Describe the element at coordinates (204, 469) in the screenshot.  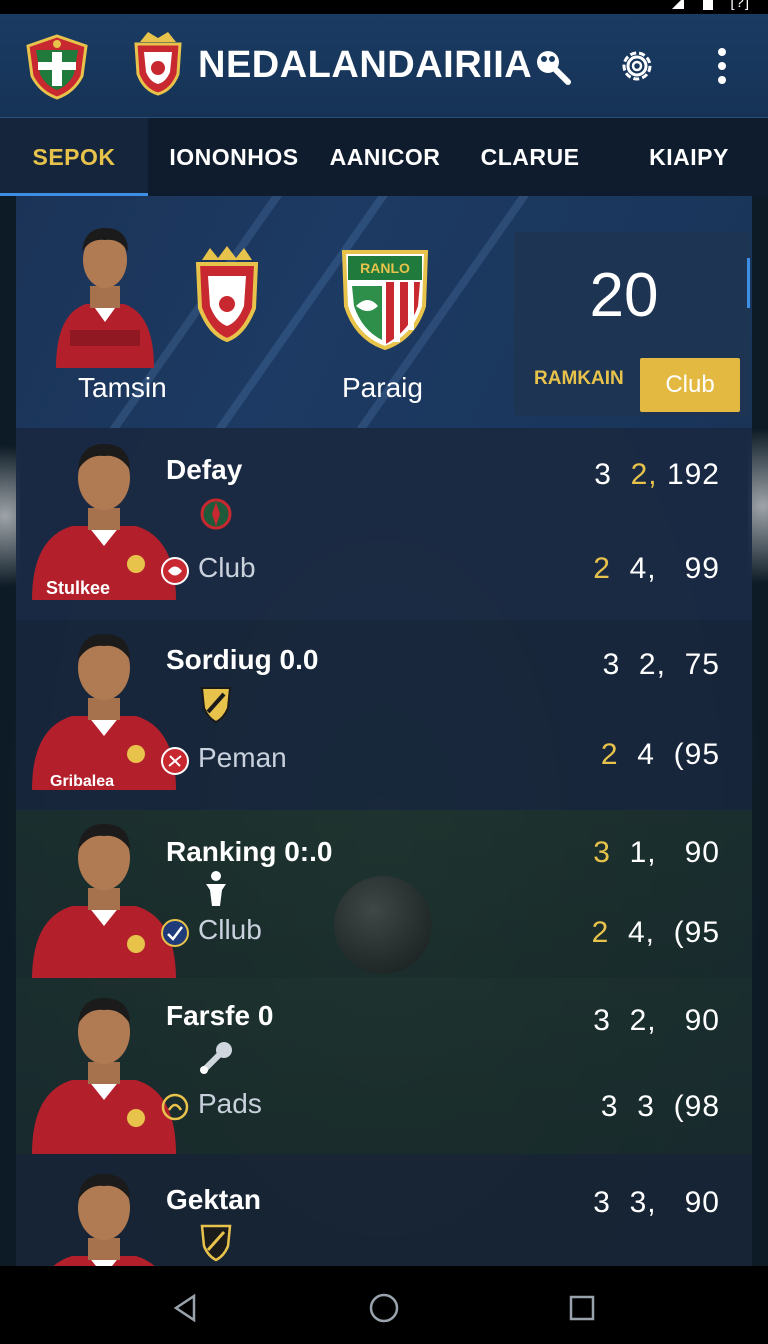
I see `player-name: Defay` at that location.